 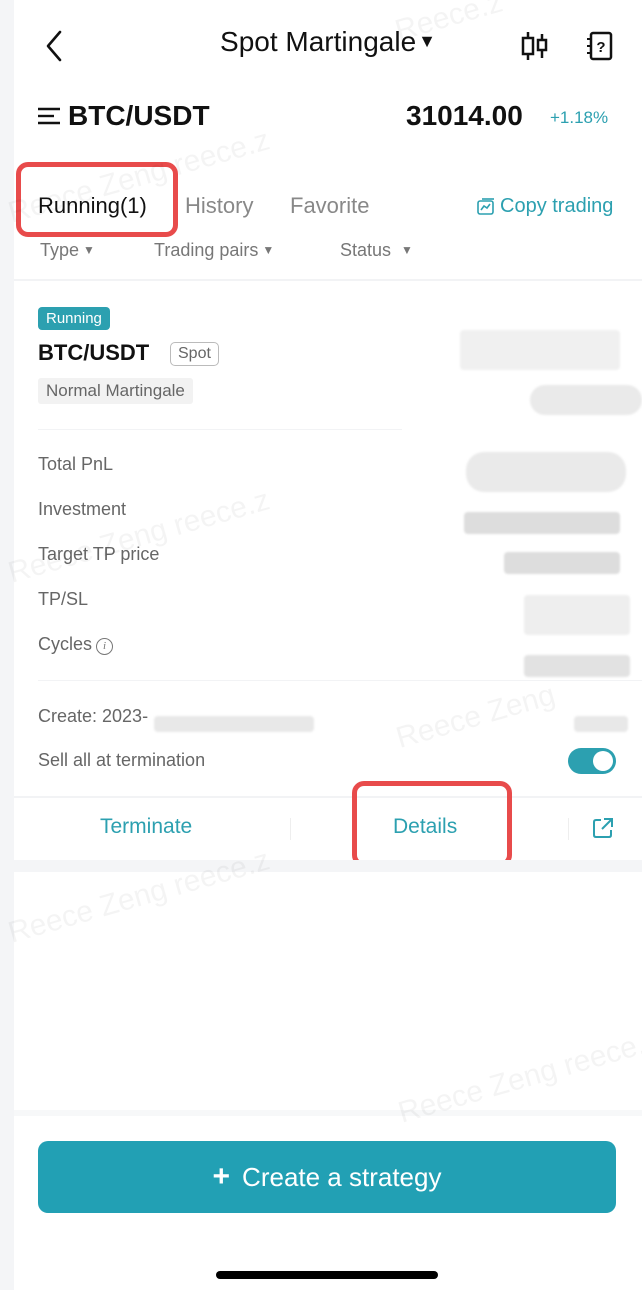 What do you see at coordinates (542, 523) in the screenshot?
I see `redacted-value-investment` at bounding box center [542, 523].